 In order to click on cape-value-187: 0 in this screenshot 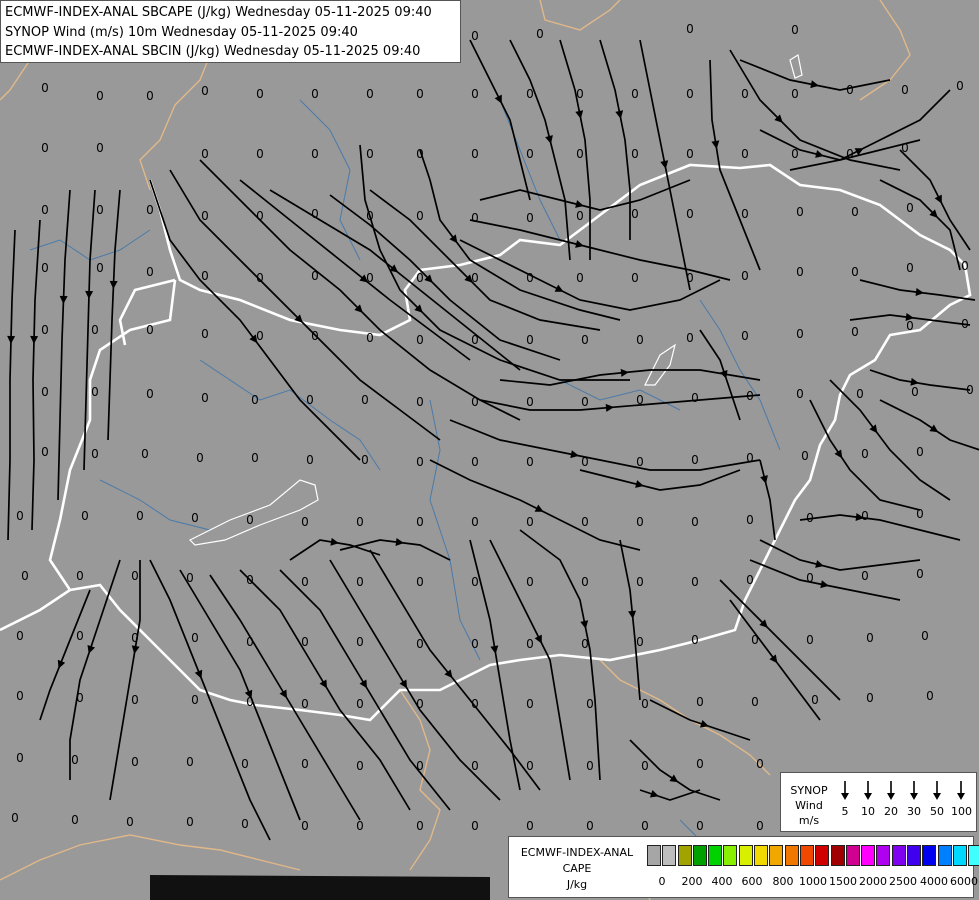, I will do `click(590, 704)`.